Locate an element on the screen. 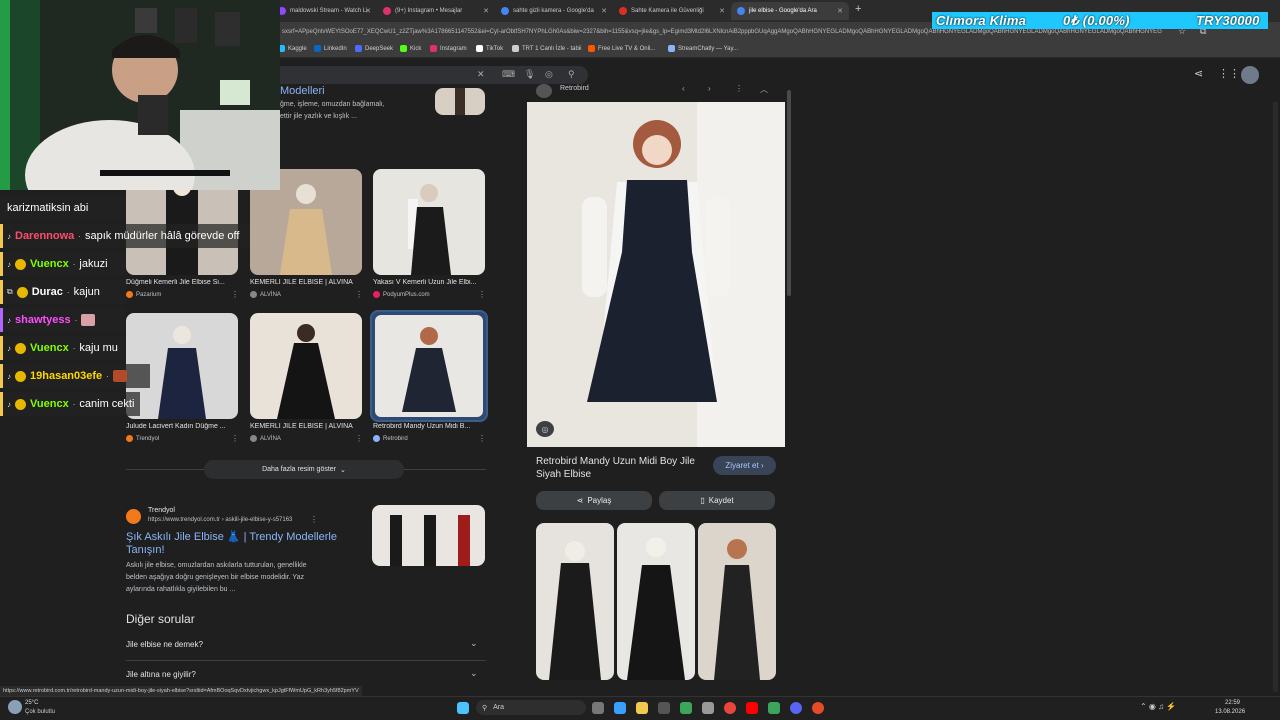 Image resolution: width=1280 pixels, height=720 pixels. save-button: ▯ Kaydet is located at coordinates (717, 500).